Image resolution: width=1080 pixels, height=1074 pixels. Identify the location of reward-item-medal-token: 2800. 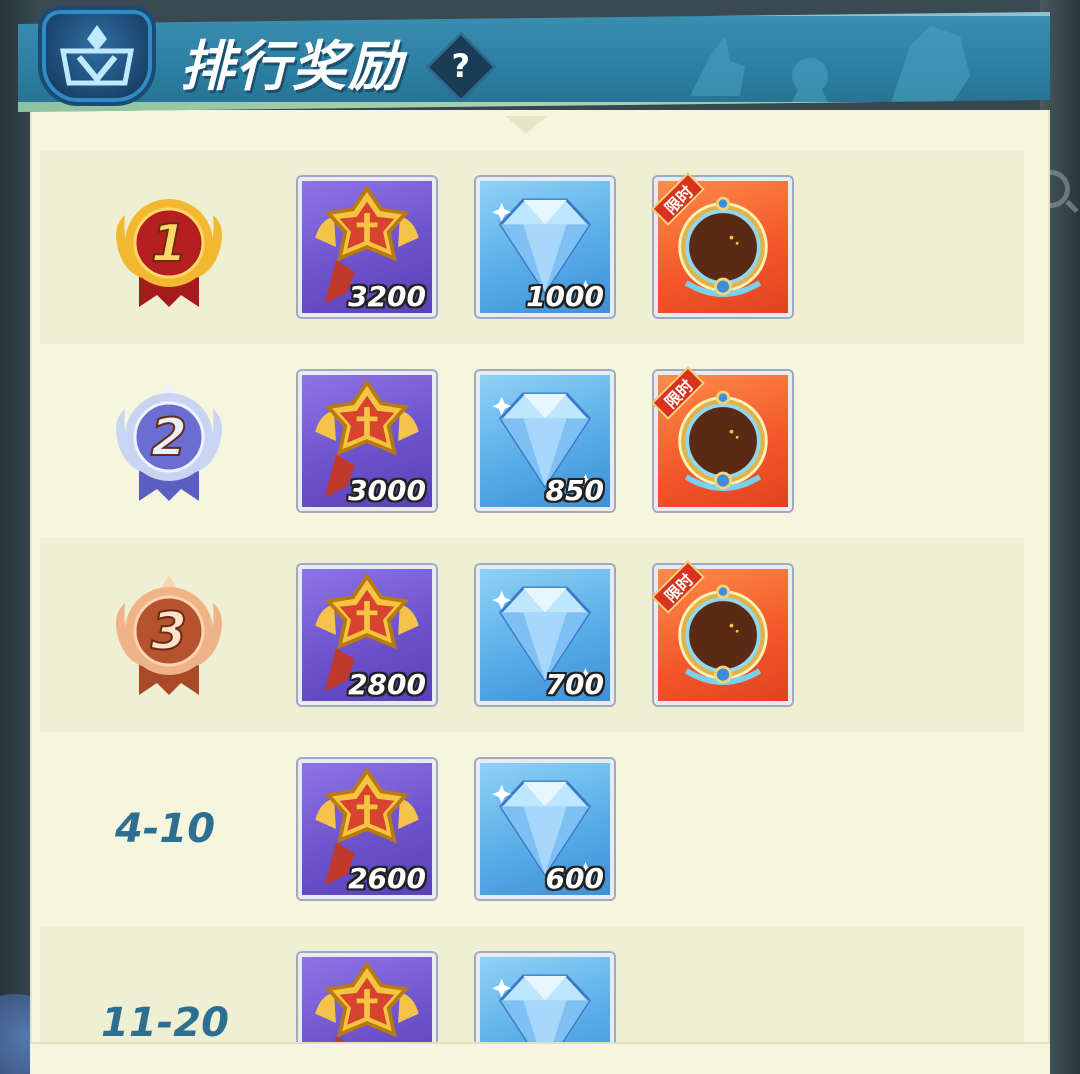
(367, 635).